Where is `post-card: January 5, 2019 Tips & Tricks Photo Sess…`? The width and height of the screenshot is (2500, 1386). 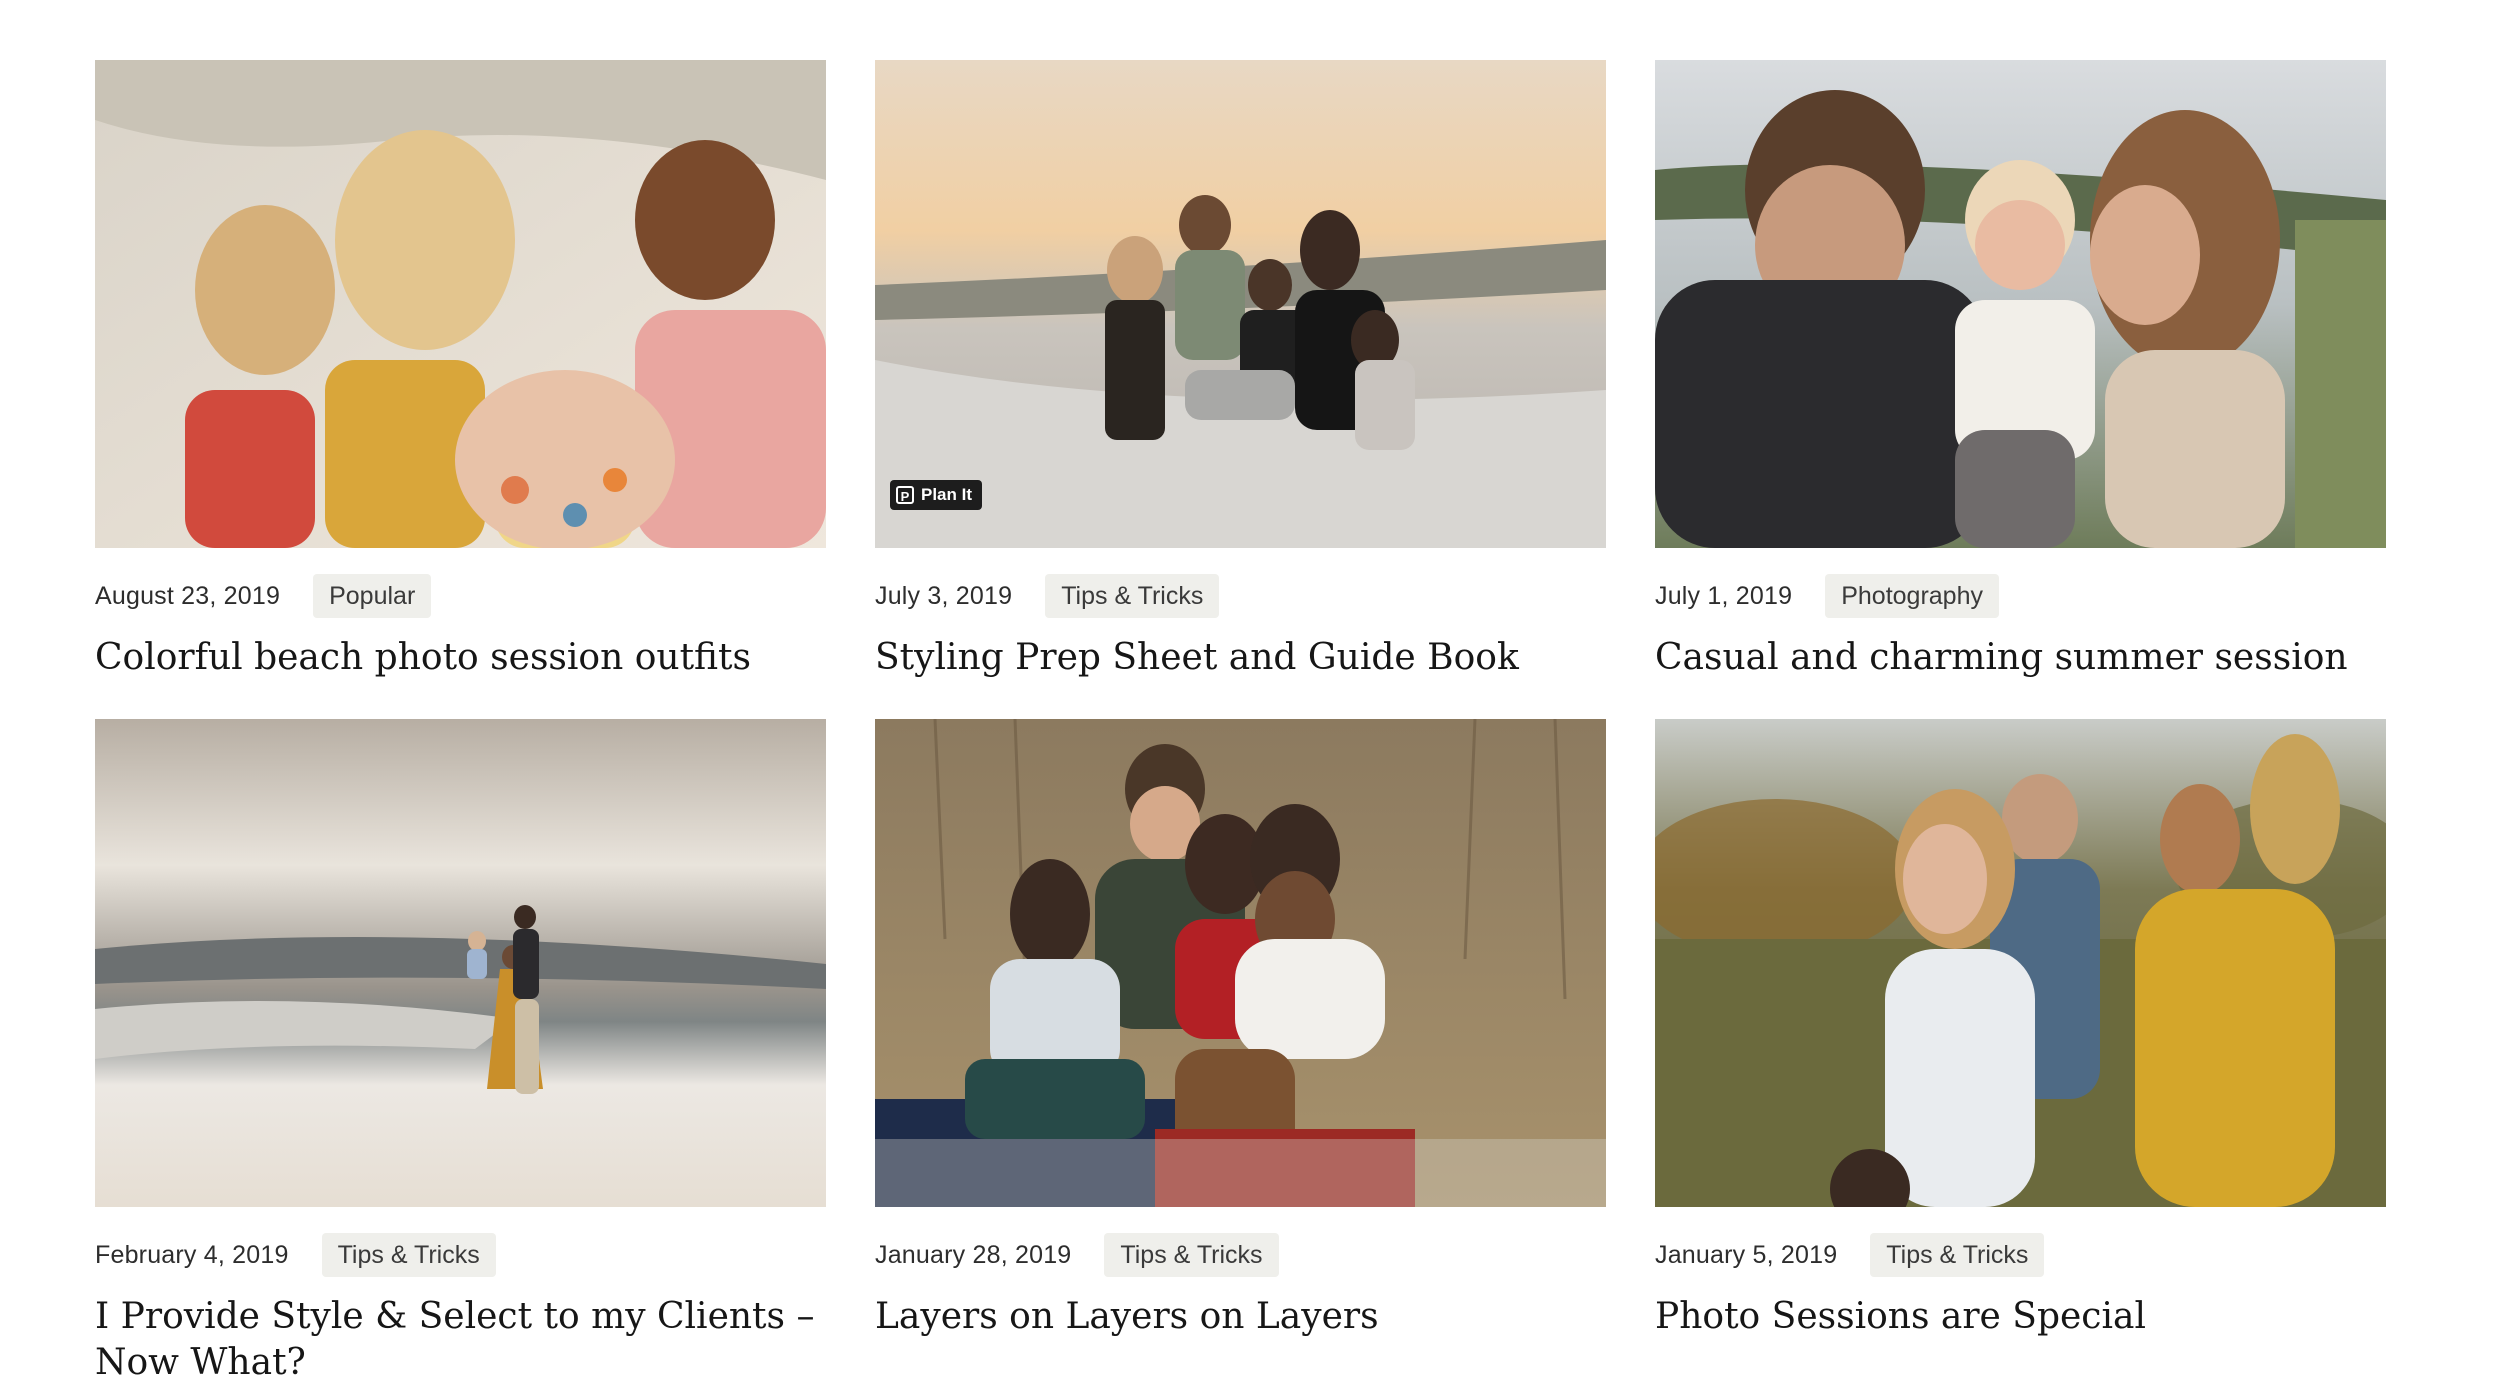
post-card: January 5, 2019 Tips & Tricks Photo Sess… is located at coordinates (2020, 1052).